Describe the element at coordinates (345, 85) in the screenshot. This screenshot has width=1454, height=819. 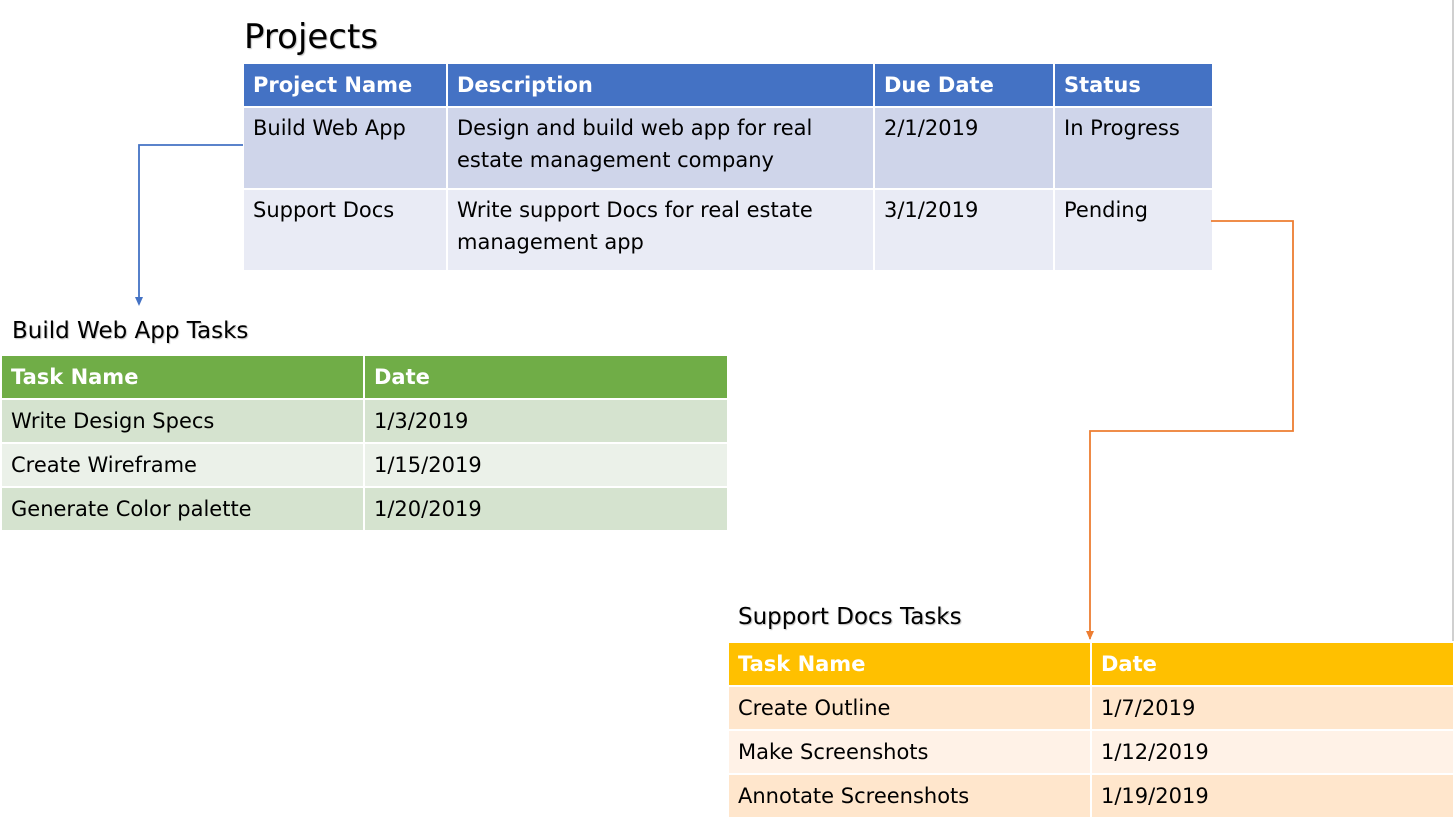
I see `column-header-project-name: Project Name` at that location.